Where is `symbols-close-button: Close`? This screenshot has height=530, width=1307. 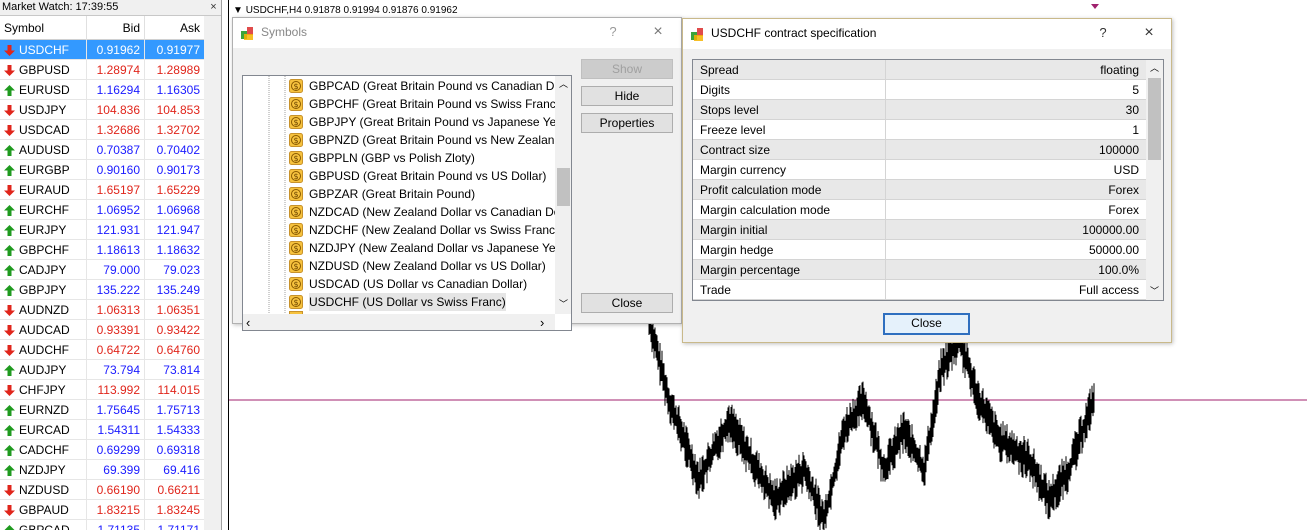
symbols-close-button: Close is located at coordinates (627, 303).